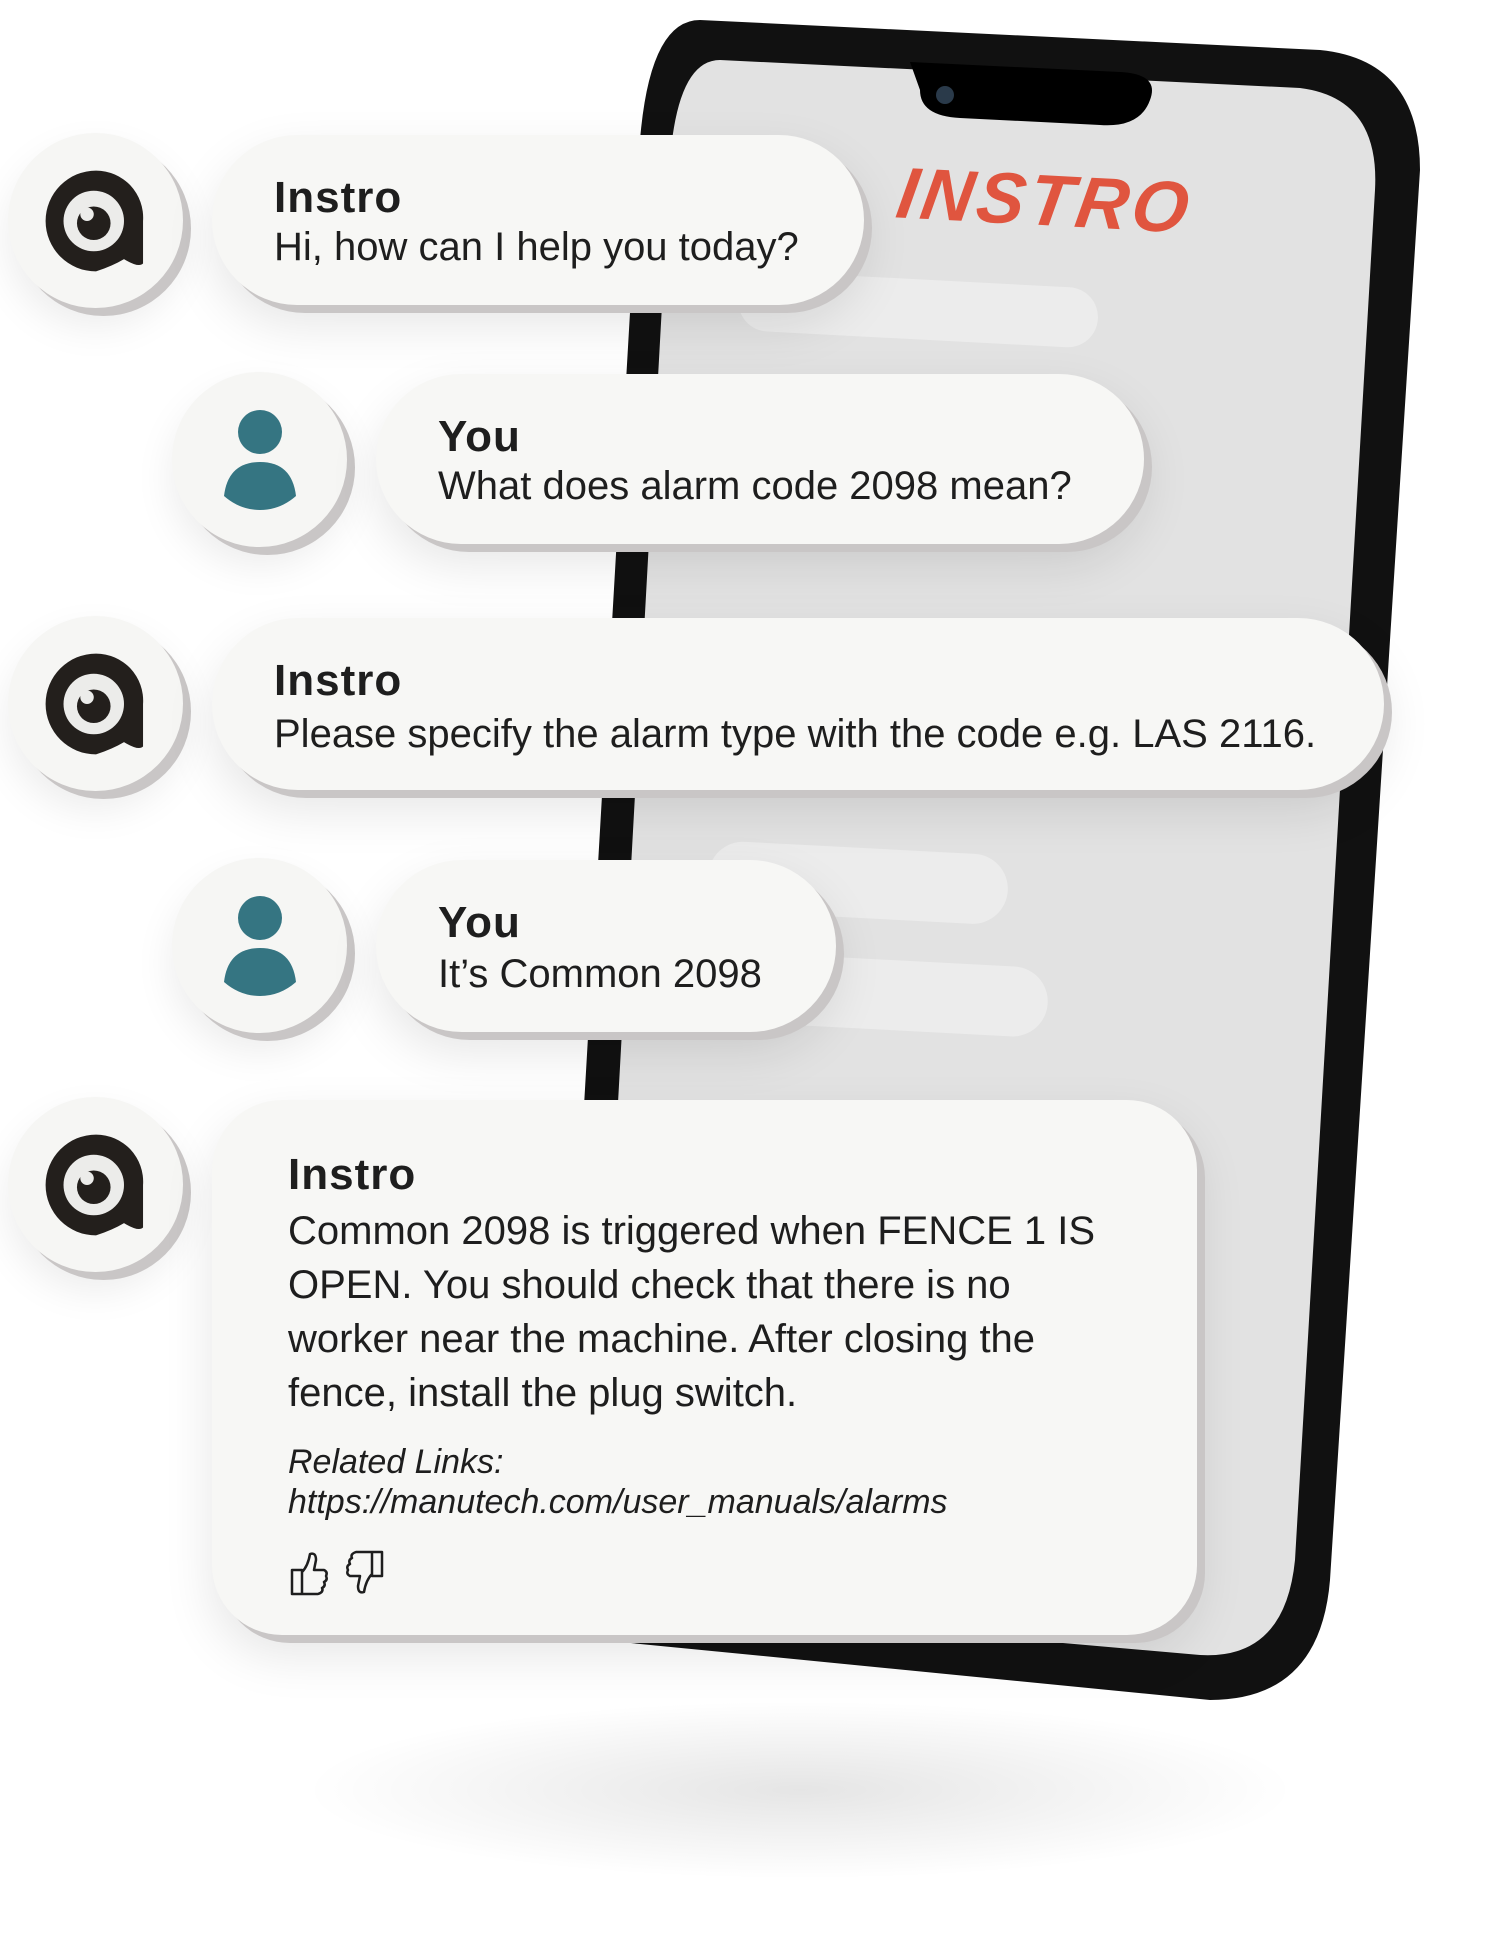 The height and width of the screenshot is (1959, 1500). Describe the element at coordinates (1045, 201) in the screenshot. I see `instro-logo: INSTRO` at that location.